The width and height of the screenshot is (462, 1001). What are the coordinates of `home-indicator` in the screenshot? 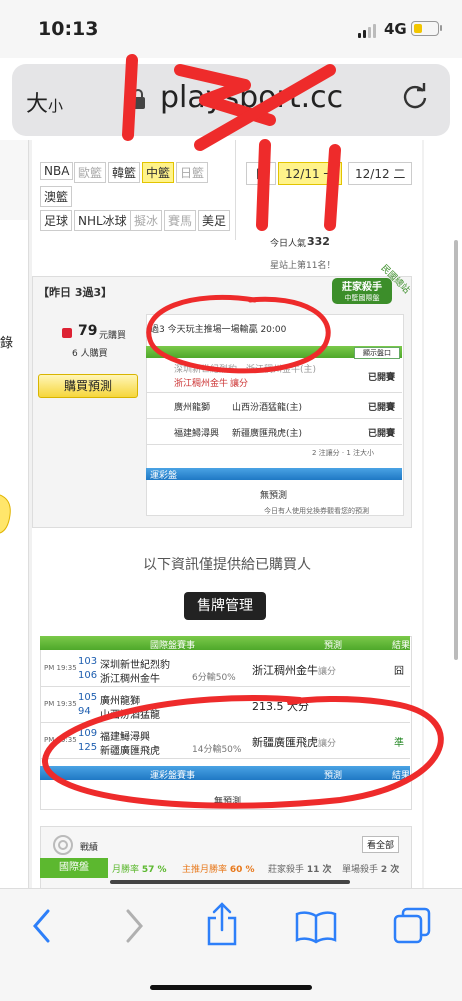 It's located at (231, 987).